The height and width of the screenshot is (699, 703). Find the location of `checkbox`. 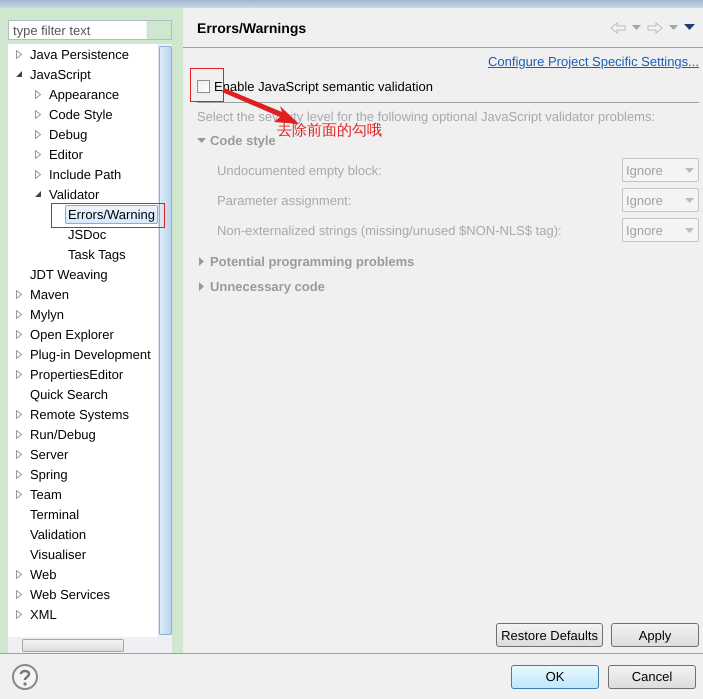

checkbox is located at coordinates (203, 86).